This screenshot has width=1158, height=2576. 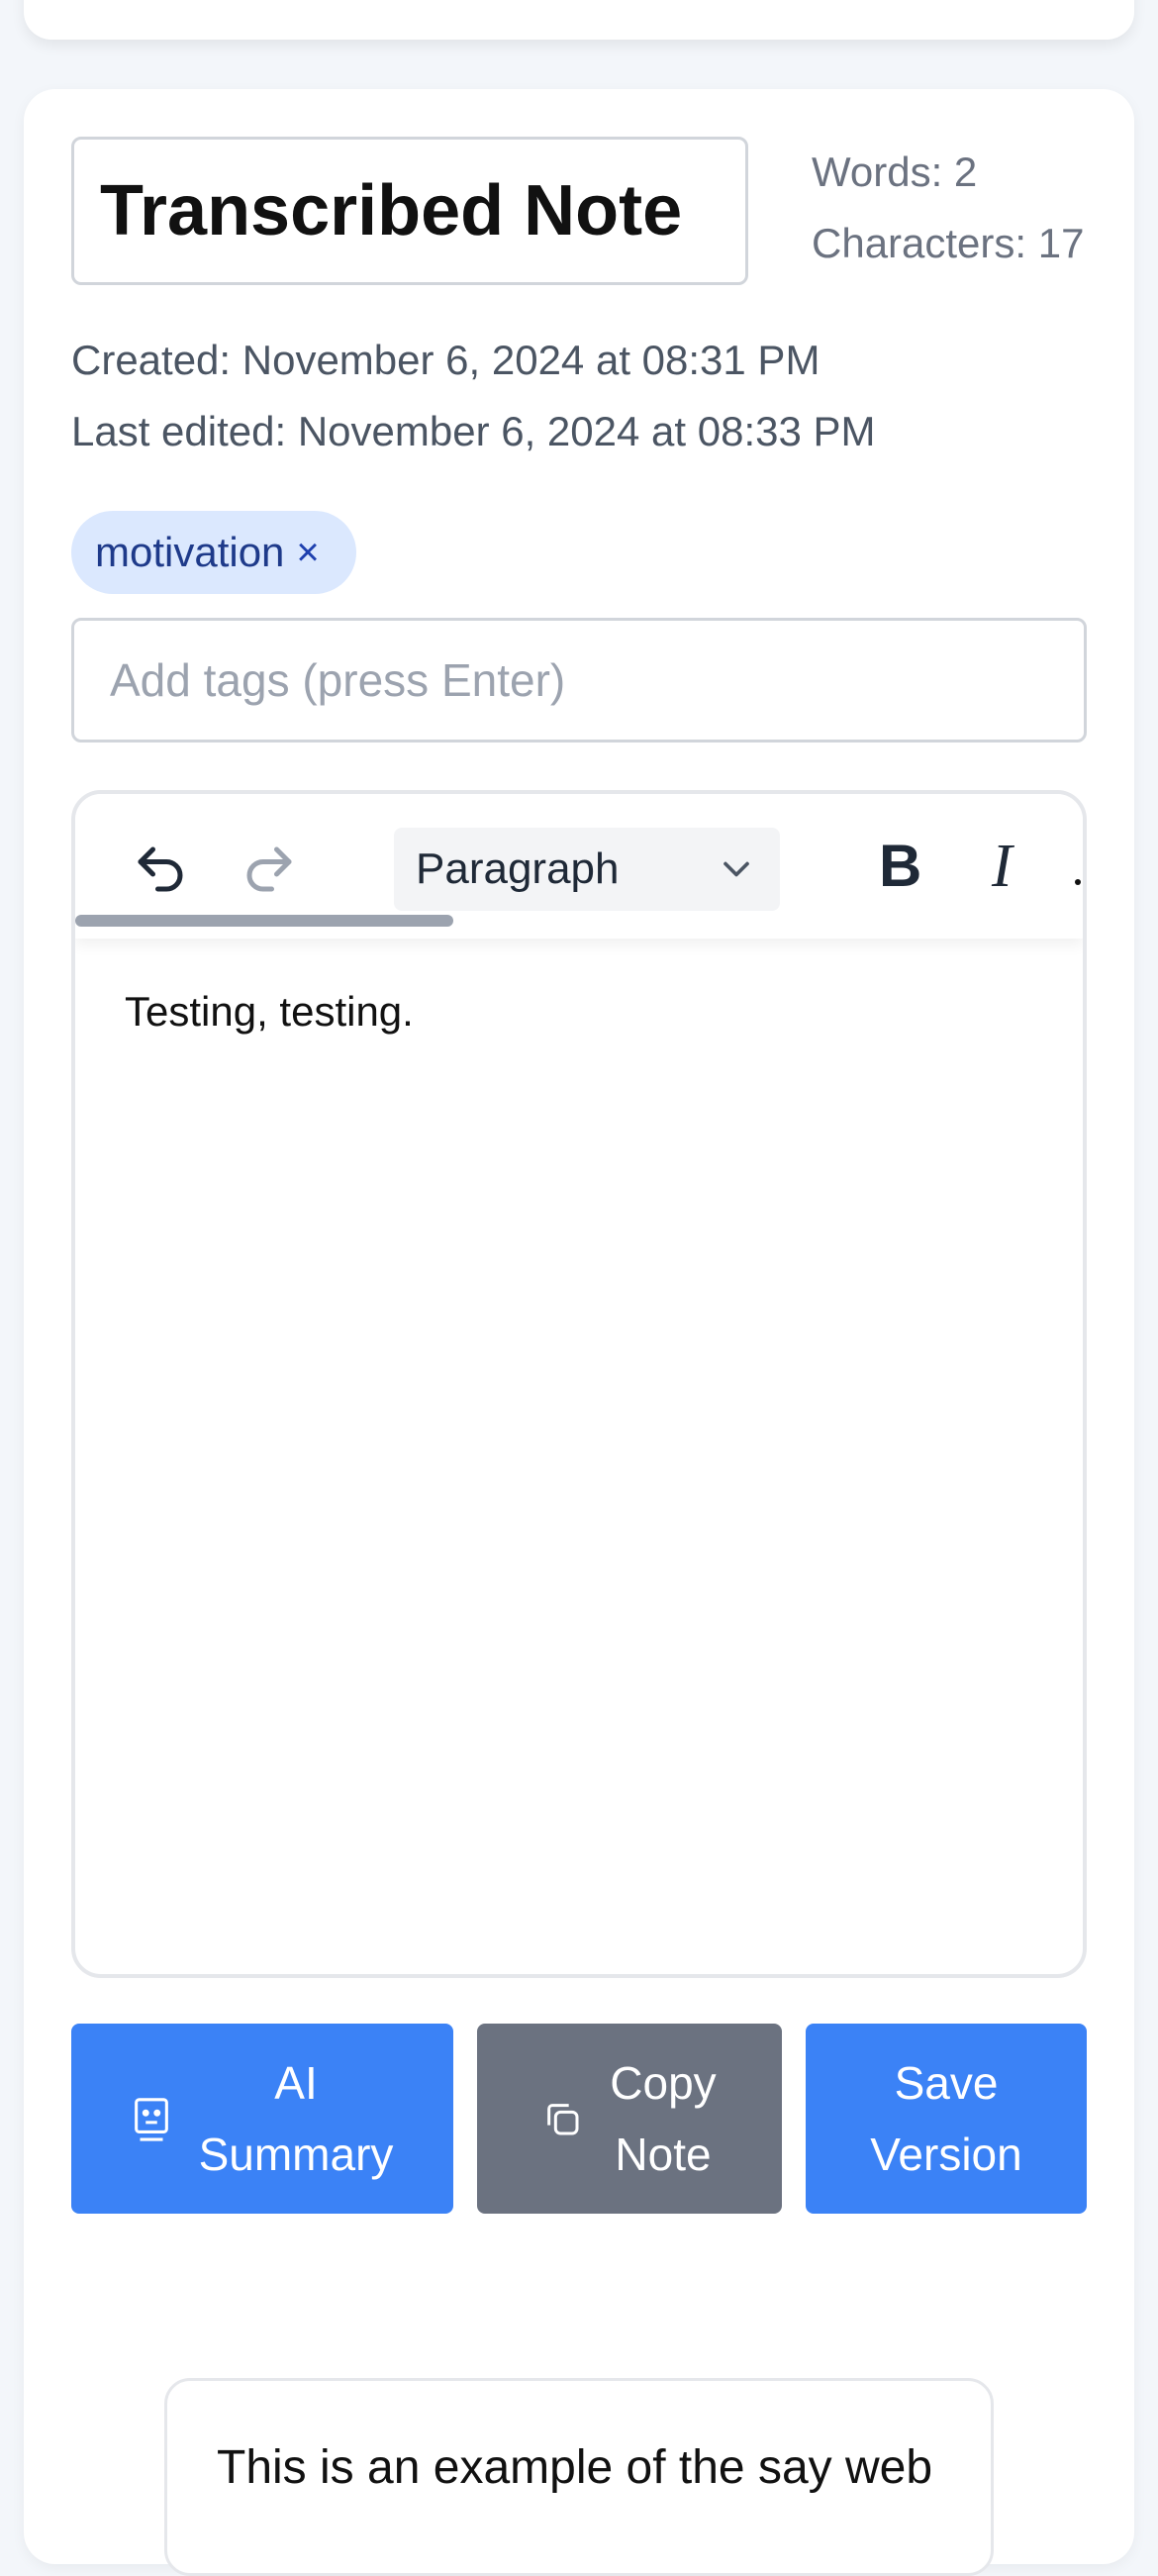 I want to click on word-count: Words: 2, so click(x=895, y=172).